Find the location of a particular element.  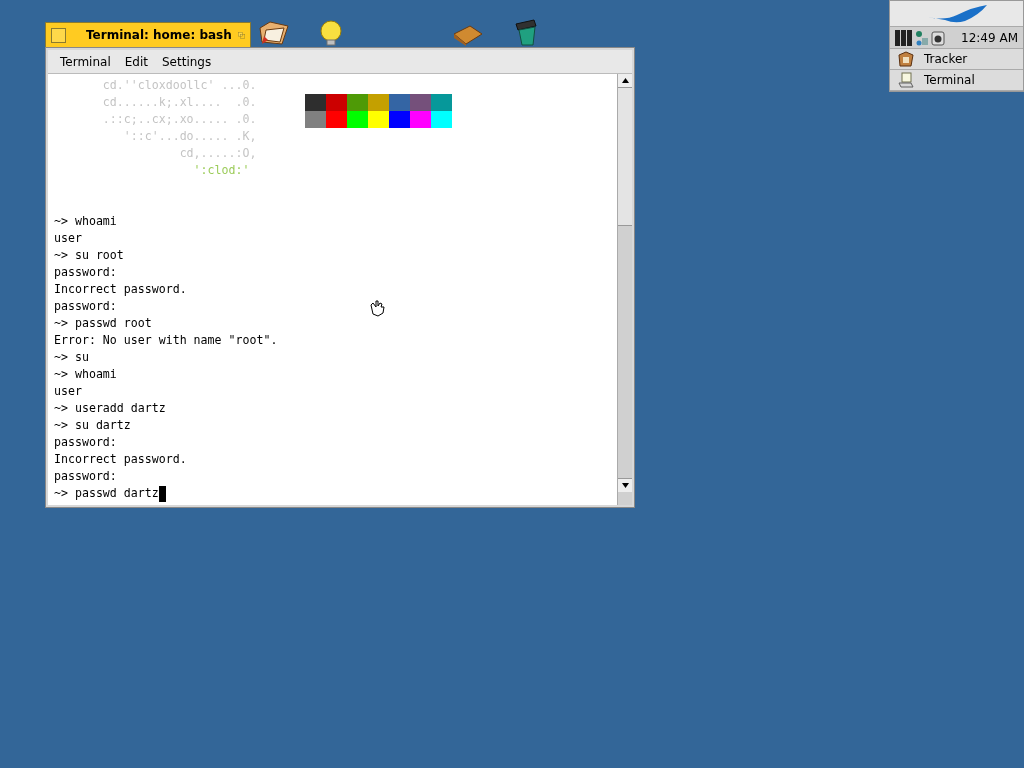

box-icon is located at coordinates (468, 35).